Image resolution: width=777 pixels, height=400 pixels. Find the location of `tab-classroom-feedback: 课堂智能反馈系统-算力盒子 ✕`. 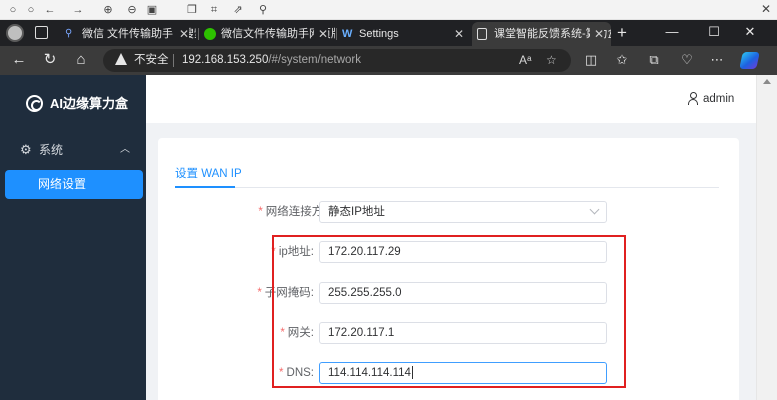

tab-classroom-feedback: 课堂智能反馈系统-算力盒子 ✕ is located at coordinates (541, 34).